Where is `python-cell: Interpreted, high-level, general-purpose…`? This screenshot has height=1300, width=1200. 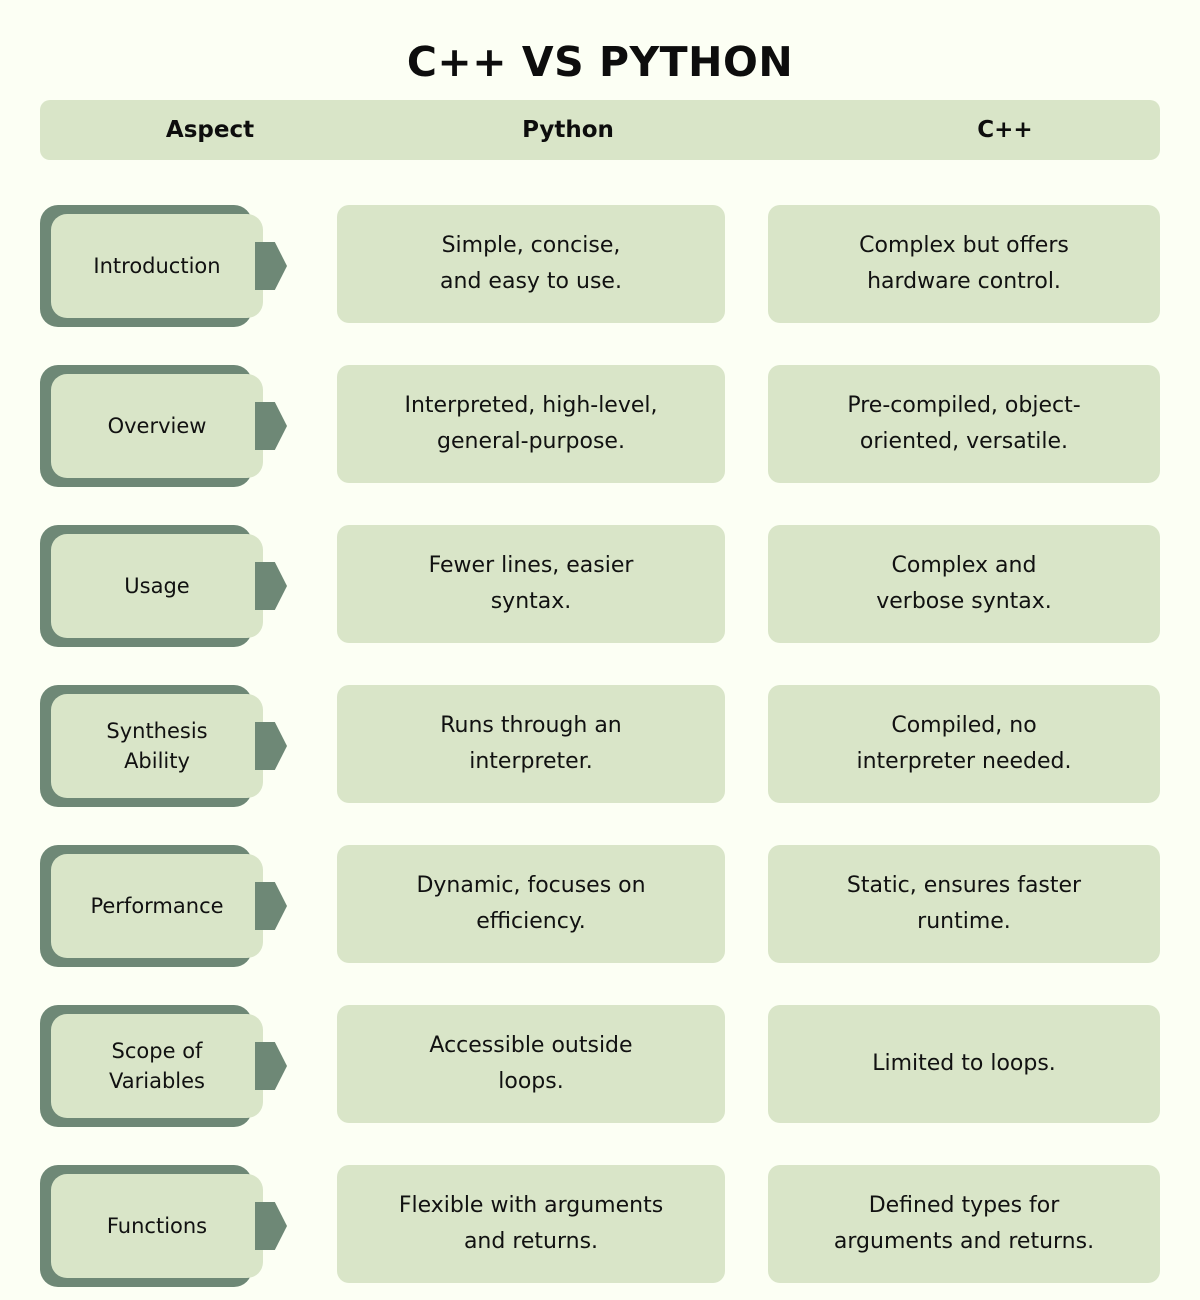 python-cell: Interpreted, high-level, general-purpose… is located at coordinates (531, 424).